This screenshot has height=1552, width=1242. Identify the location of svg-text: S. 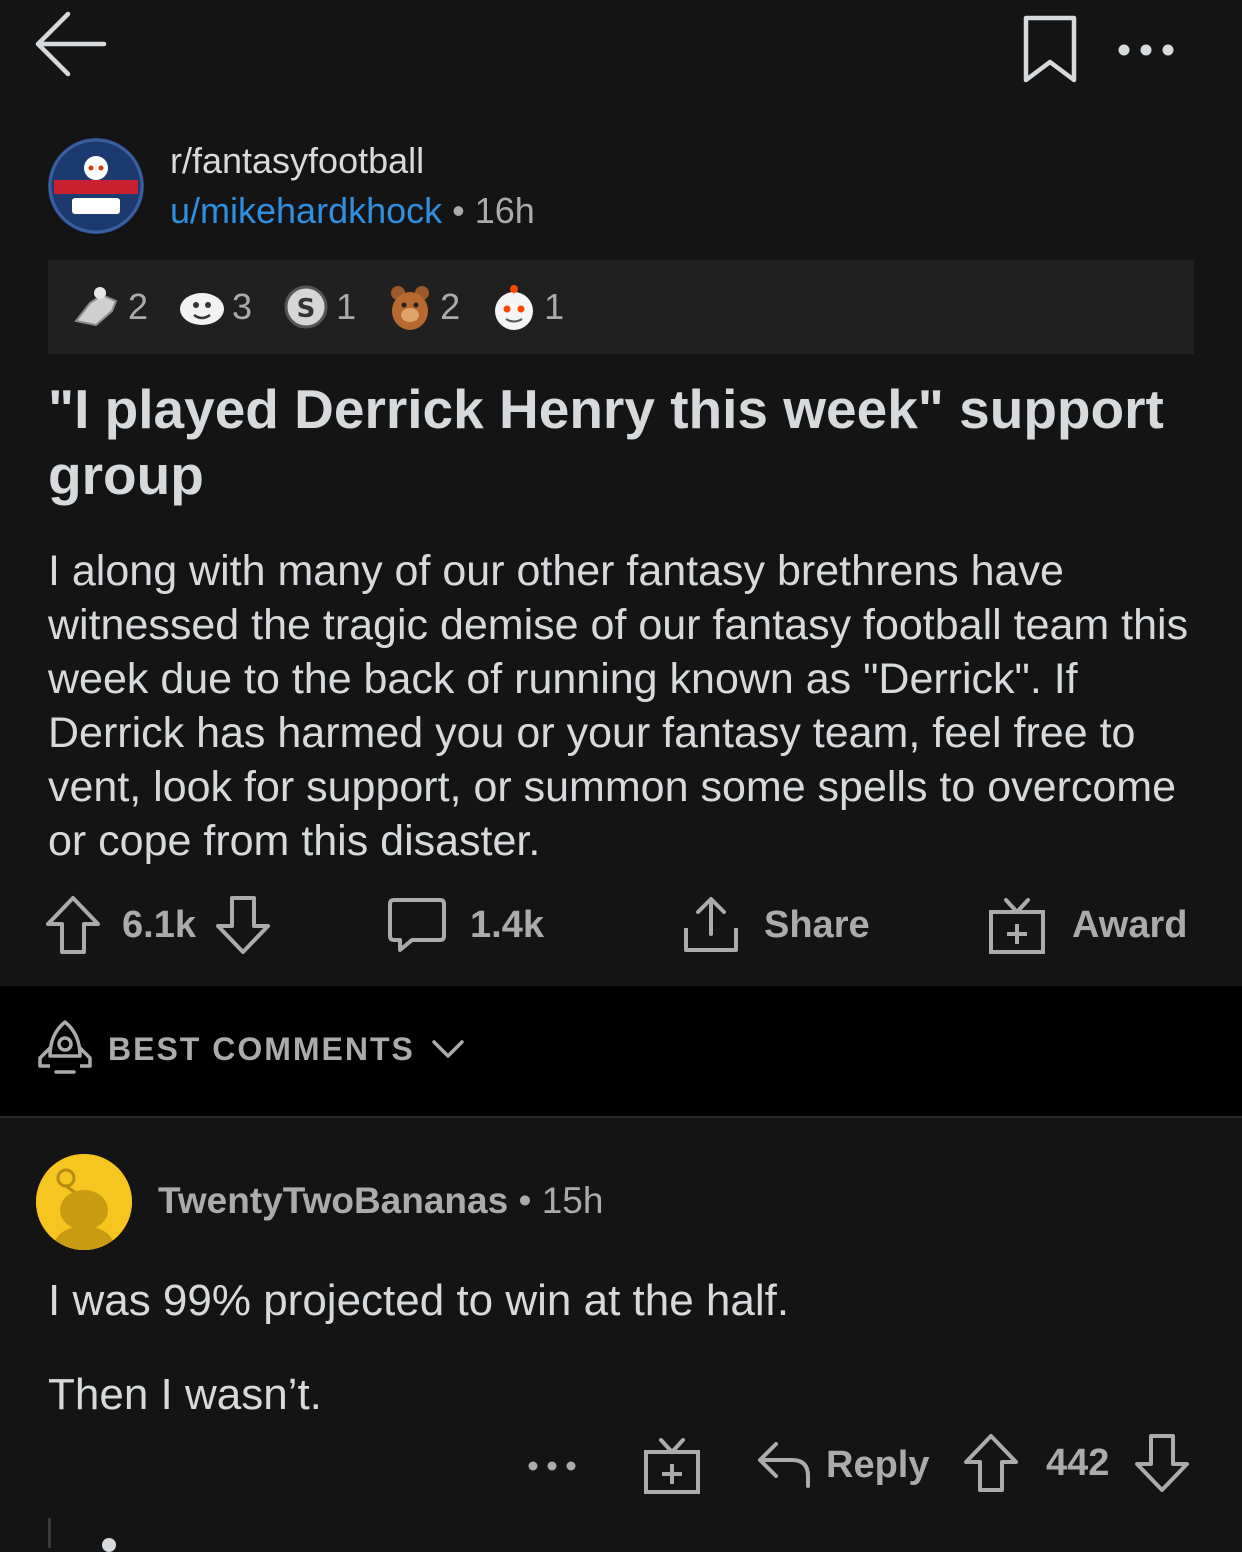
(306, 309).